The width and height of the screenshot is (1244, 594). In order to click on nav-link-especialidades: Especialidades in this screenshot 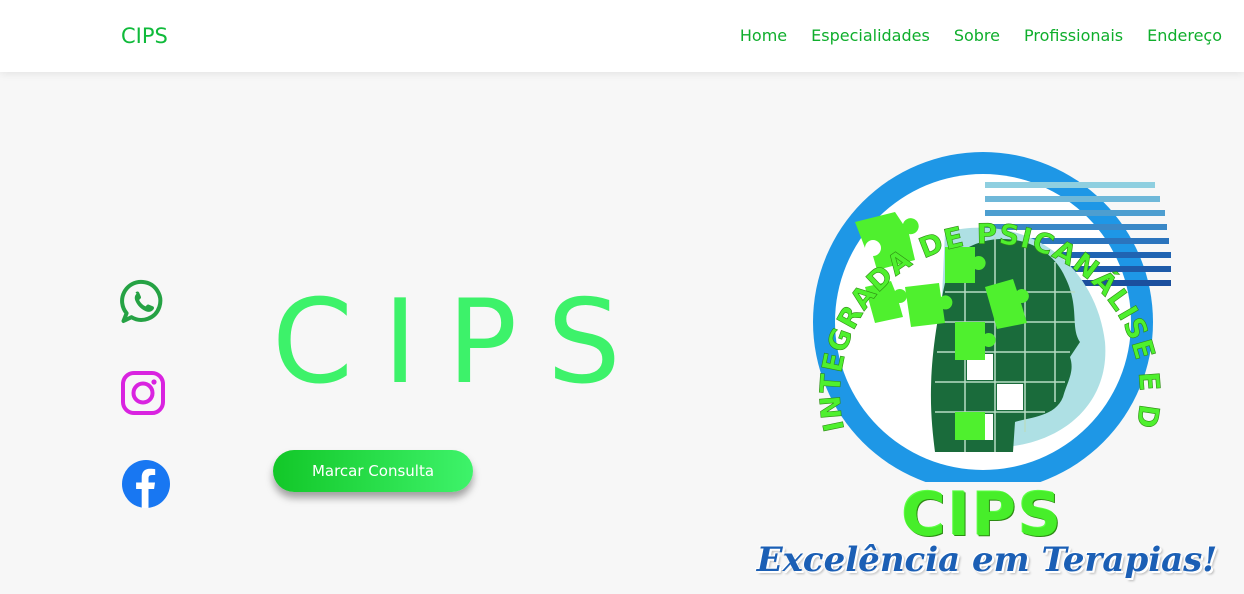, I will do `click(870, 35)`.